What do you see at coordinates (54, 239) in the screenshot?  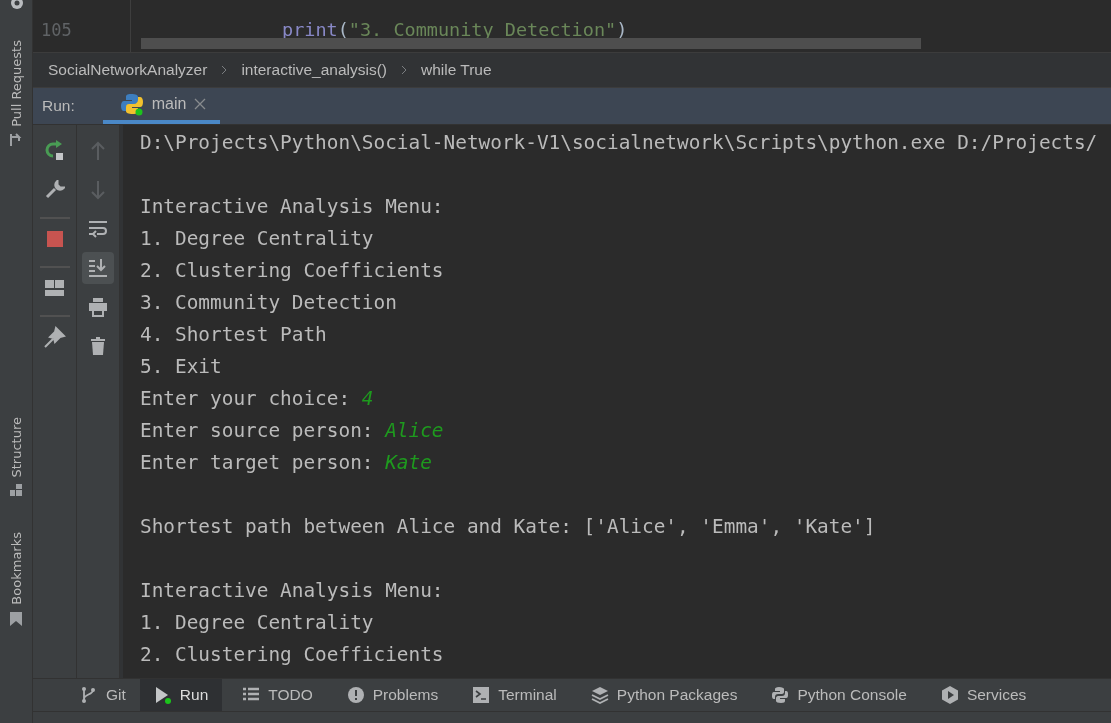 I see `stop-icon` at bounding box center [54, 239].